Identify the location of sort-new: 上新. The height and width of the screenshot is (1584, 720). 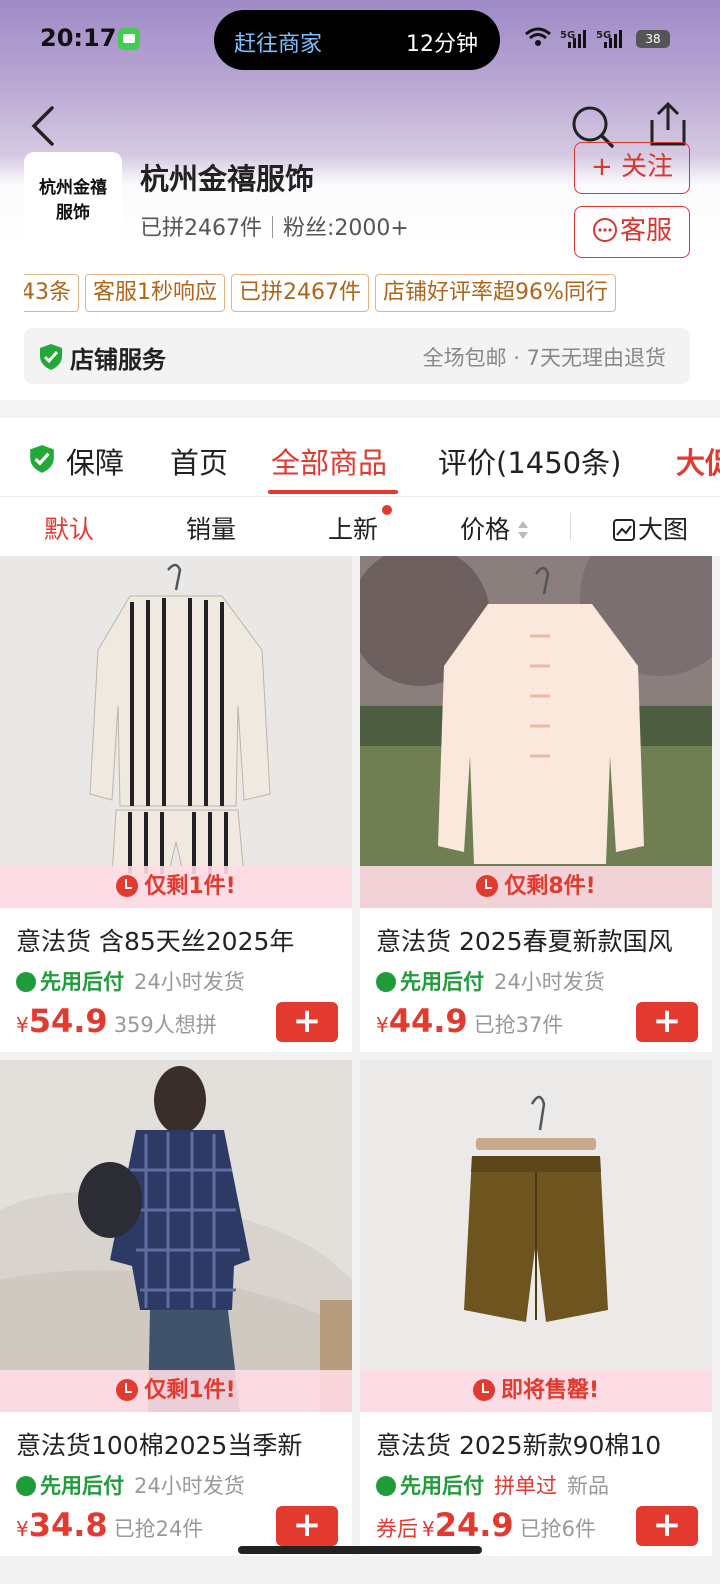
(353, 528).